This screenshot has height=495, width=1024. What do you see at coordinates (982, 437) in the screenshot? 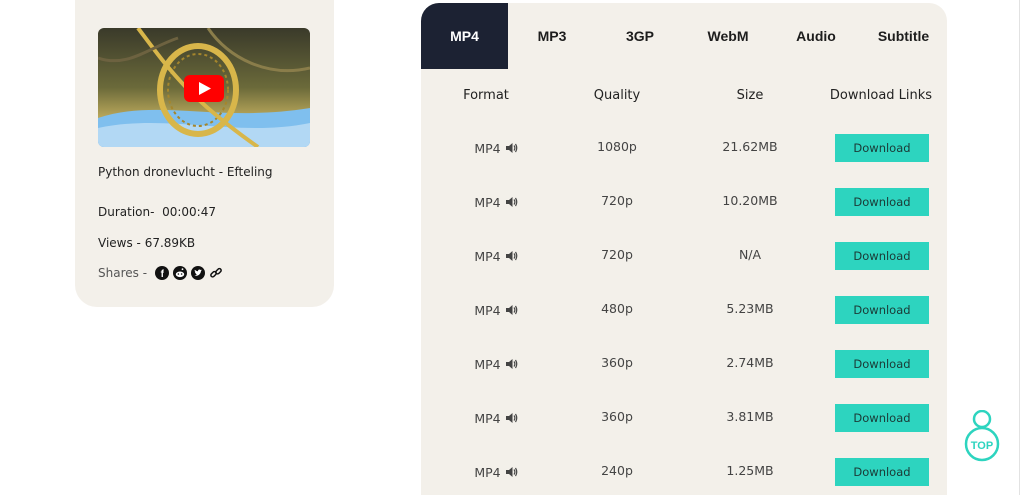
I see `scroll-top-button: TOP` at bounding box center [982, 437].